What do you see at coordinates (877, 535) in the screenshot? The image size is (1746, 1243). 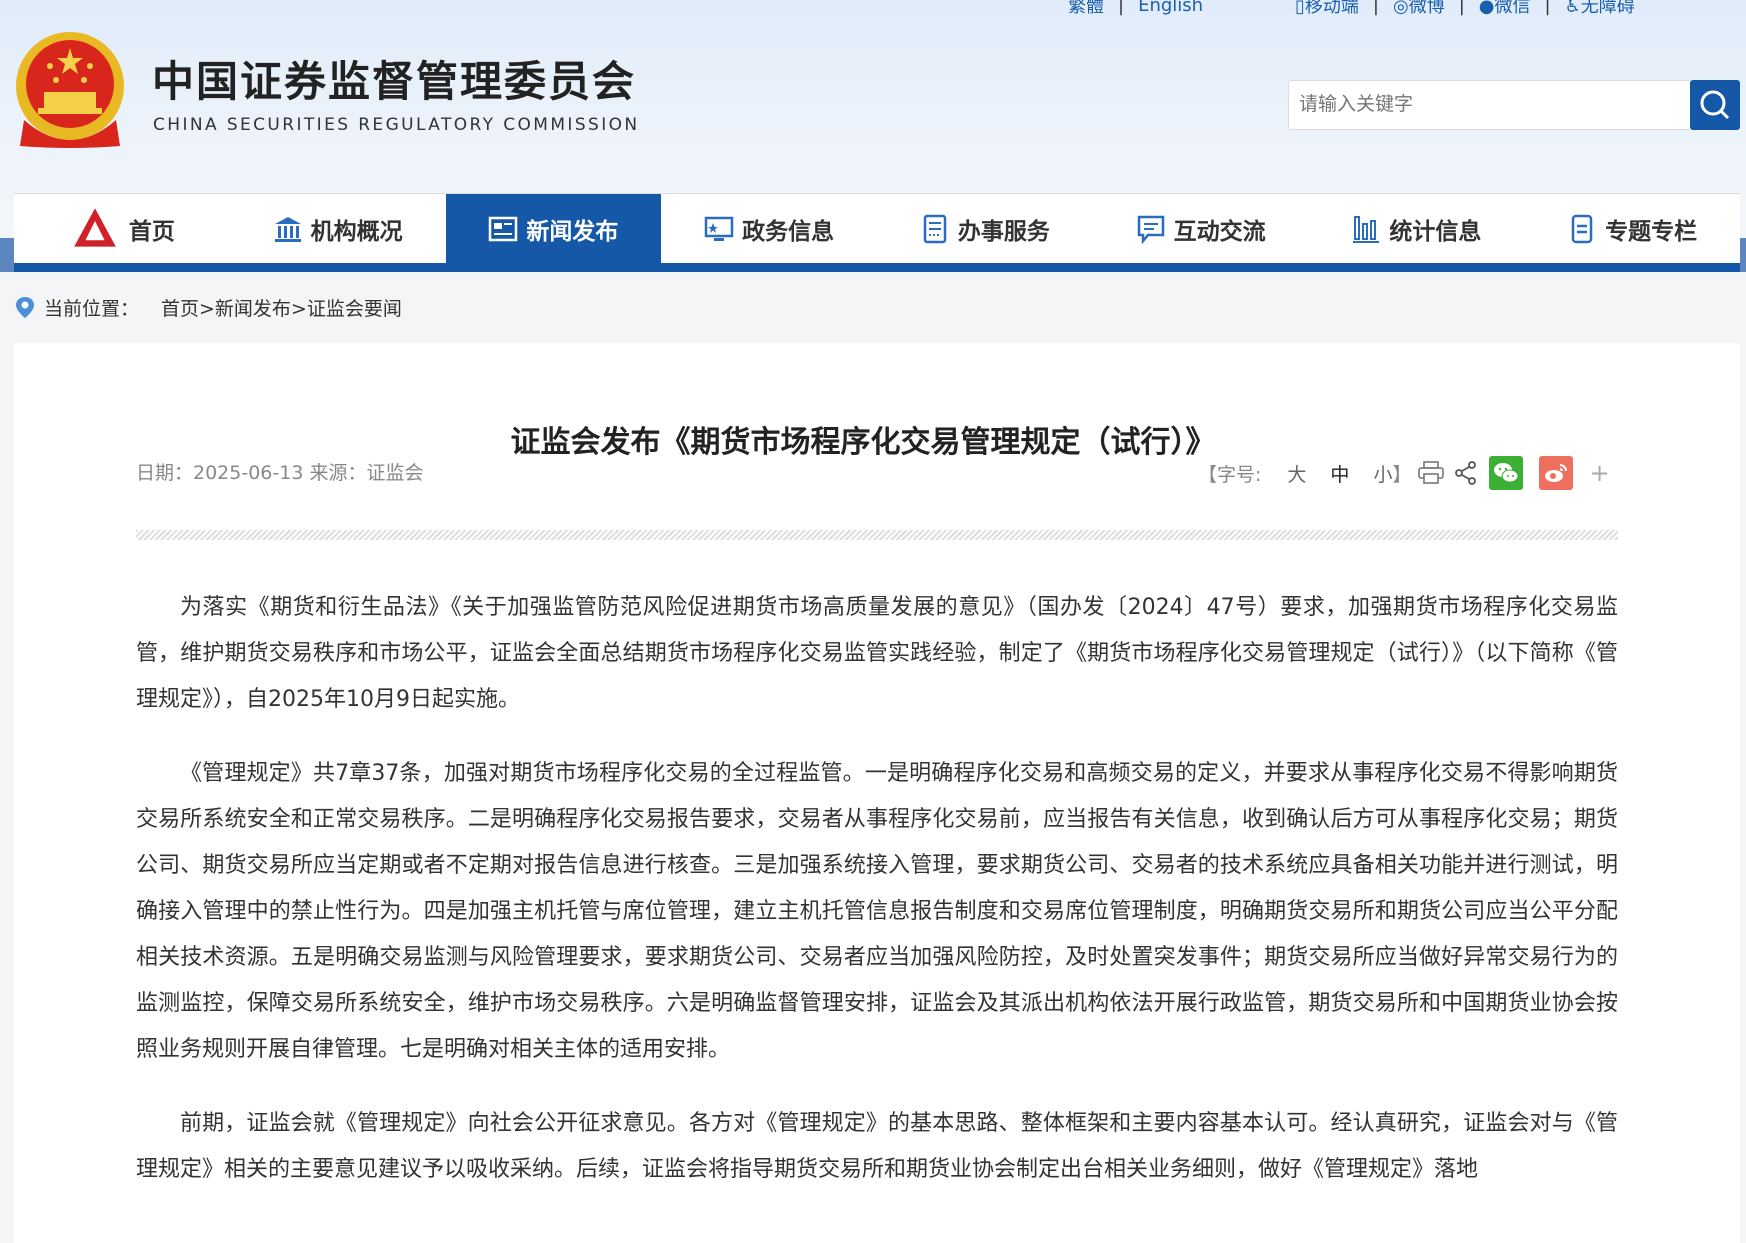 I see `divider` at bounding box center [877, 535].